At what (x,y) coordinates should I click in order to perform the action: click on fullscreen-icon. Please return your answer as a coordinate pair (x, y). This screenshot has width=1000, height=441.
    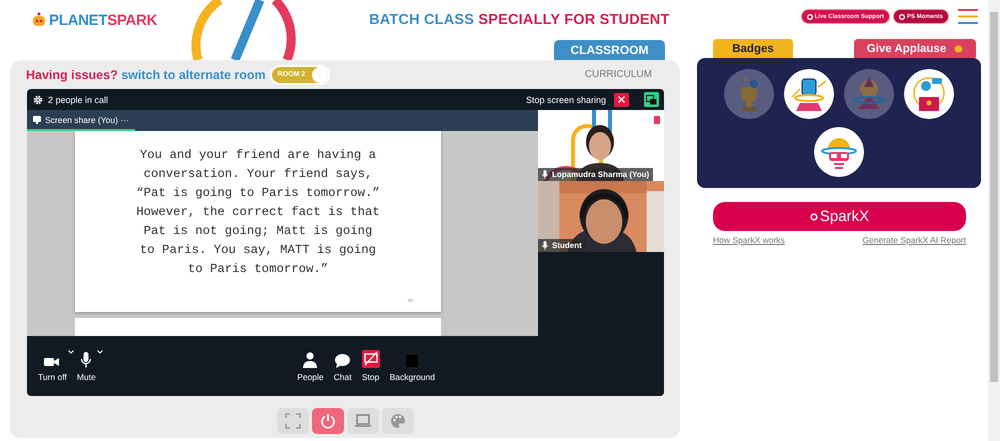
    Looking at the image, I should click on (293, 421).